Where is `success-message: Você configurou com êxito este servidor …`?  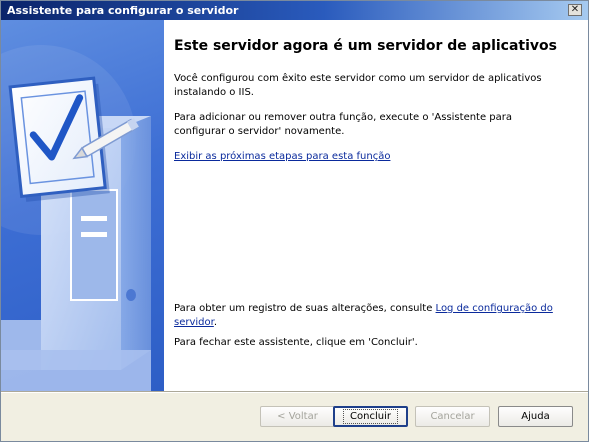 success-message: Você configurou com êxito este servidor … is located at coordinates (358, 85).